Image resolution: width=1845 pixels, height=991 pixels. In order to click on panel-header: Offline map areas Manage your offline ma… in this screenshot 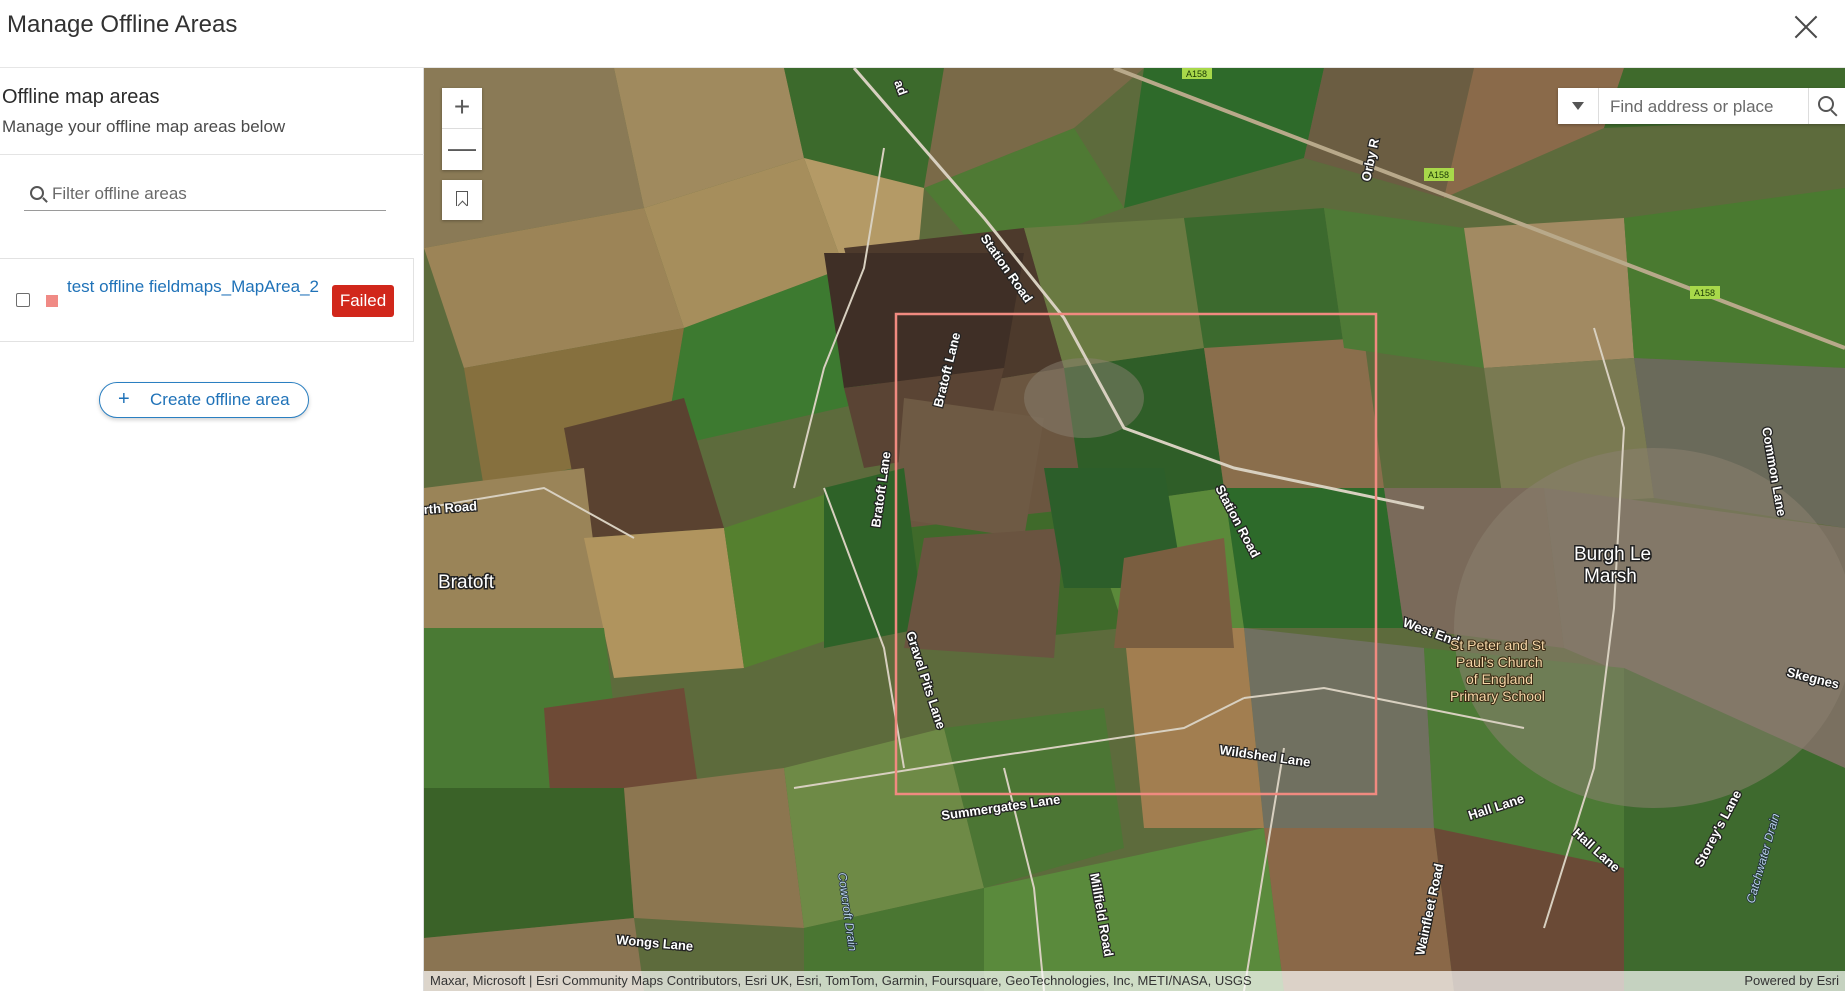, I will do `click(212, 111)`.